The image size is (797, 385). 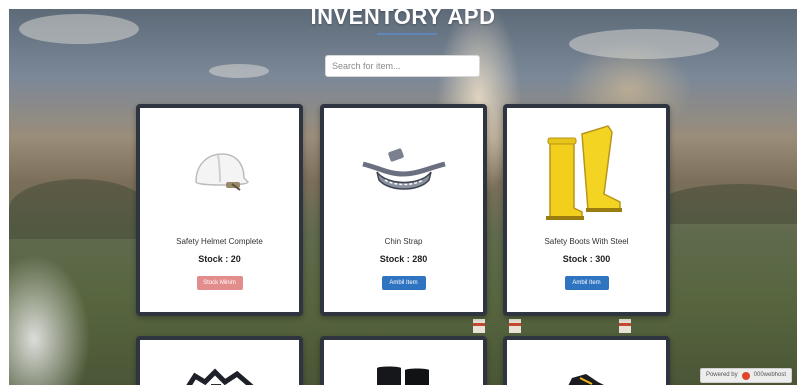 I want to click on helmet-icon, so click(x=219, y=172).